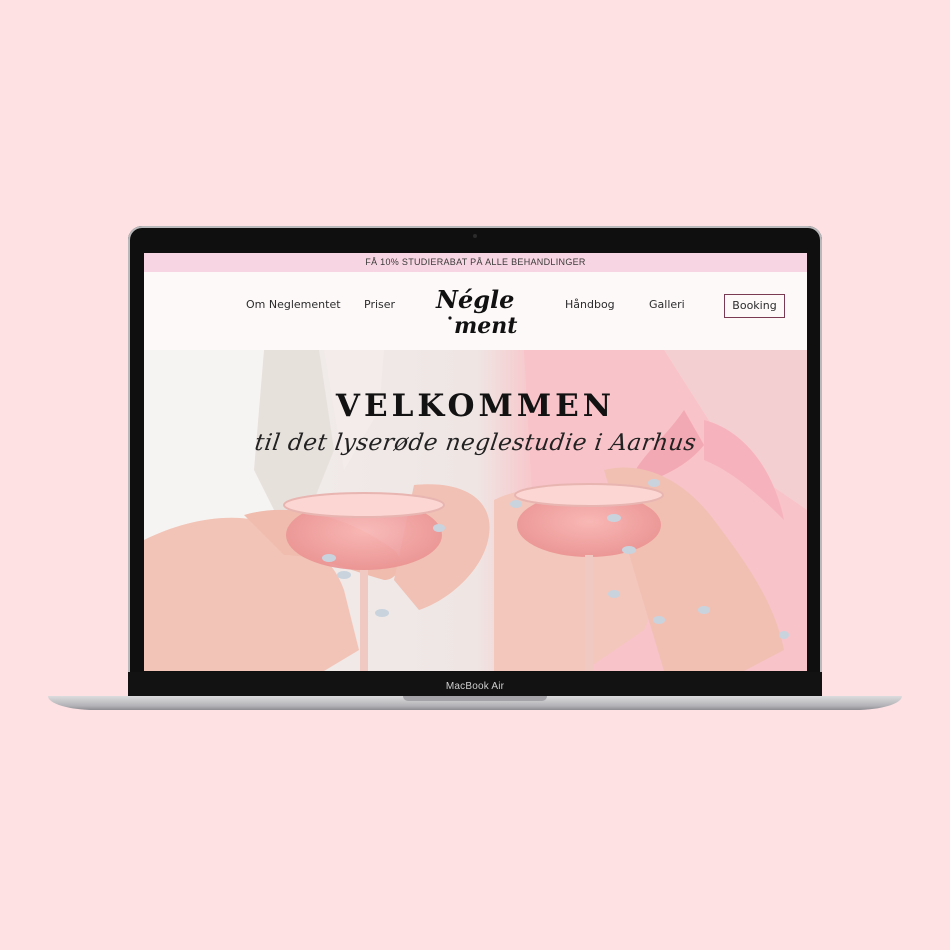 This screenshot has height=950, width=950. I want to click on booking-button: Booking, so click(754, 306).